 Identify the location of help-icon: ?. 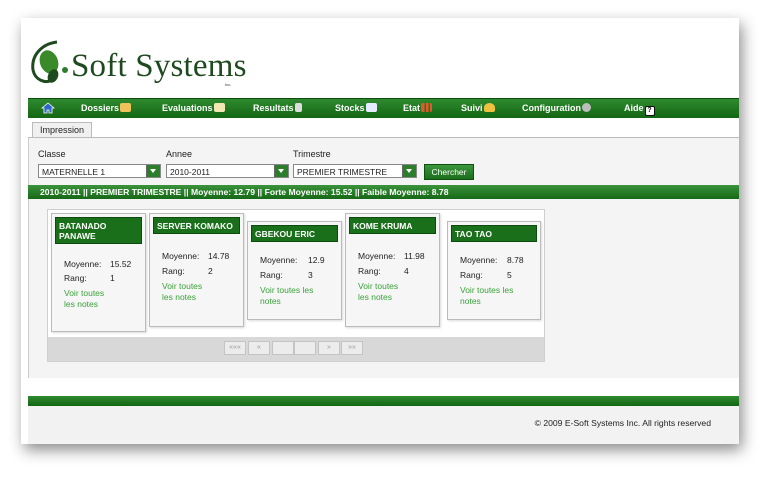
(649, 111).